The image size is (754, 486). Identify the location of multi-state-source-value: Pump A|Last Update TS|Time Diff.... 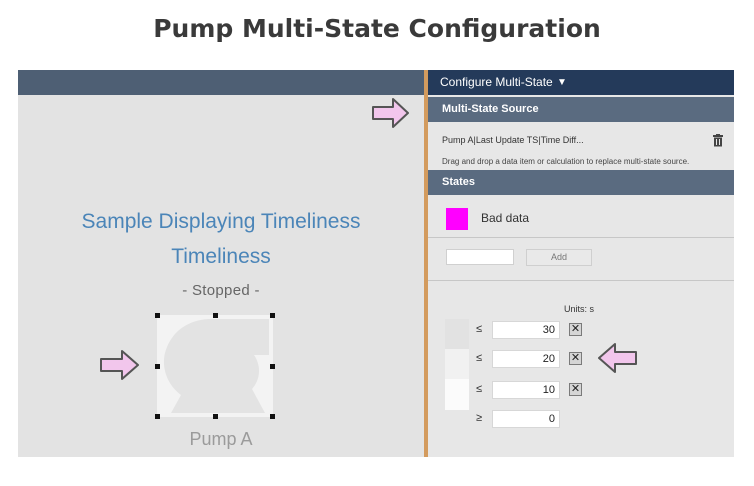
(513, 140).